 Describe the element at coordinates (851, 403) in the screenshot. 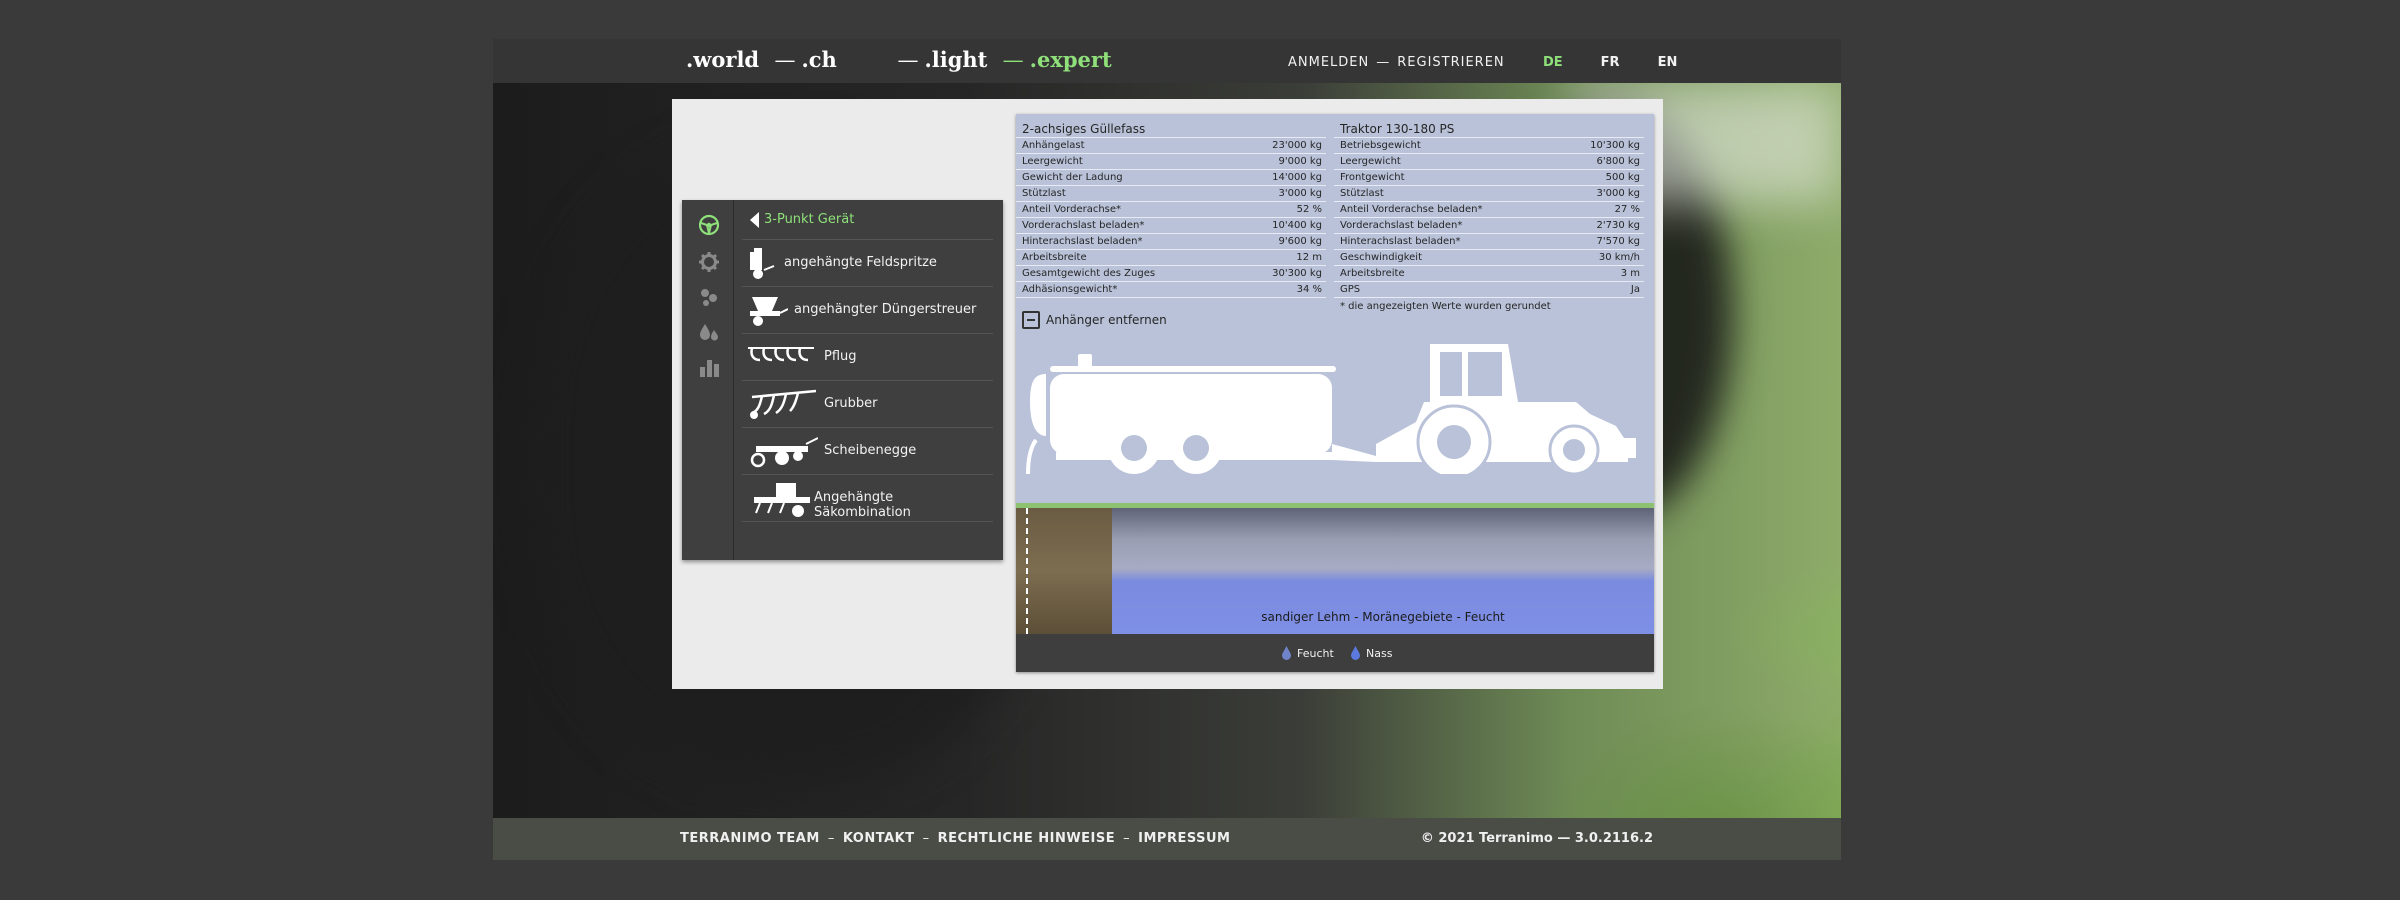

I see `menu-item-label: Grubber` at that location.